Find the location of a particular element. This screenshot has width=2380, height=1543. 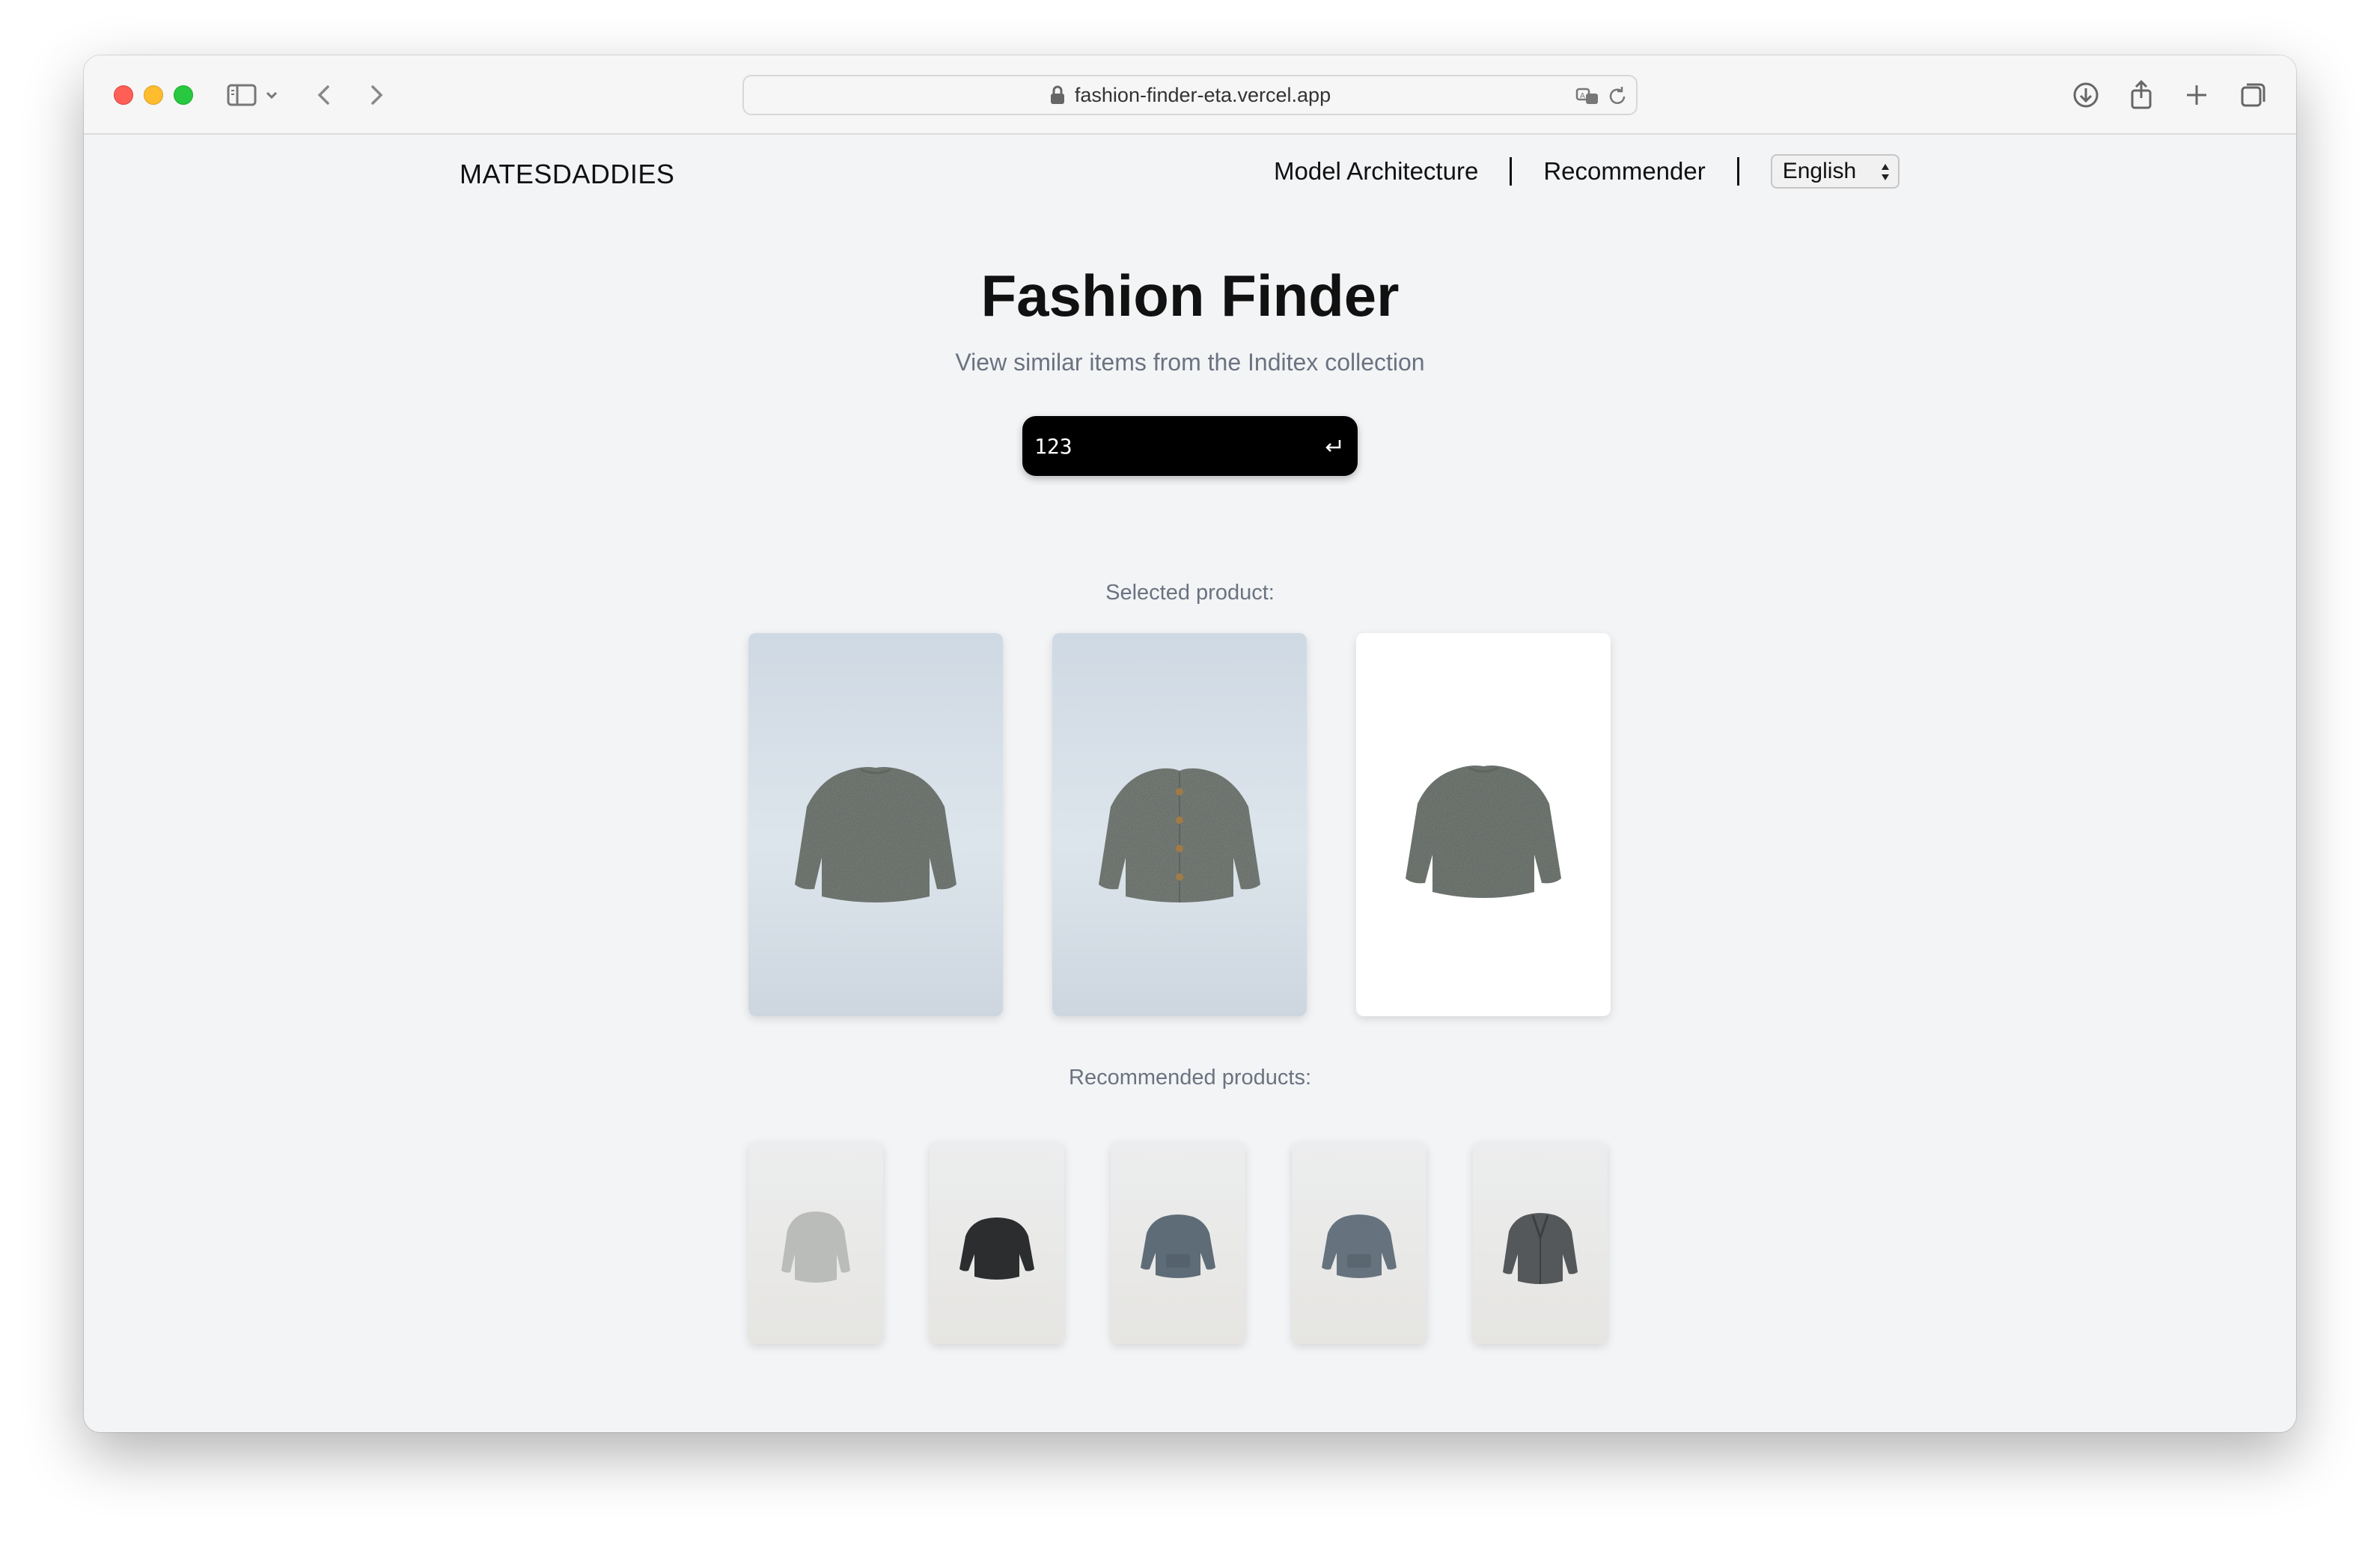

reload-icon is located at coordinates (1617, 96).